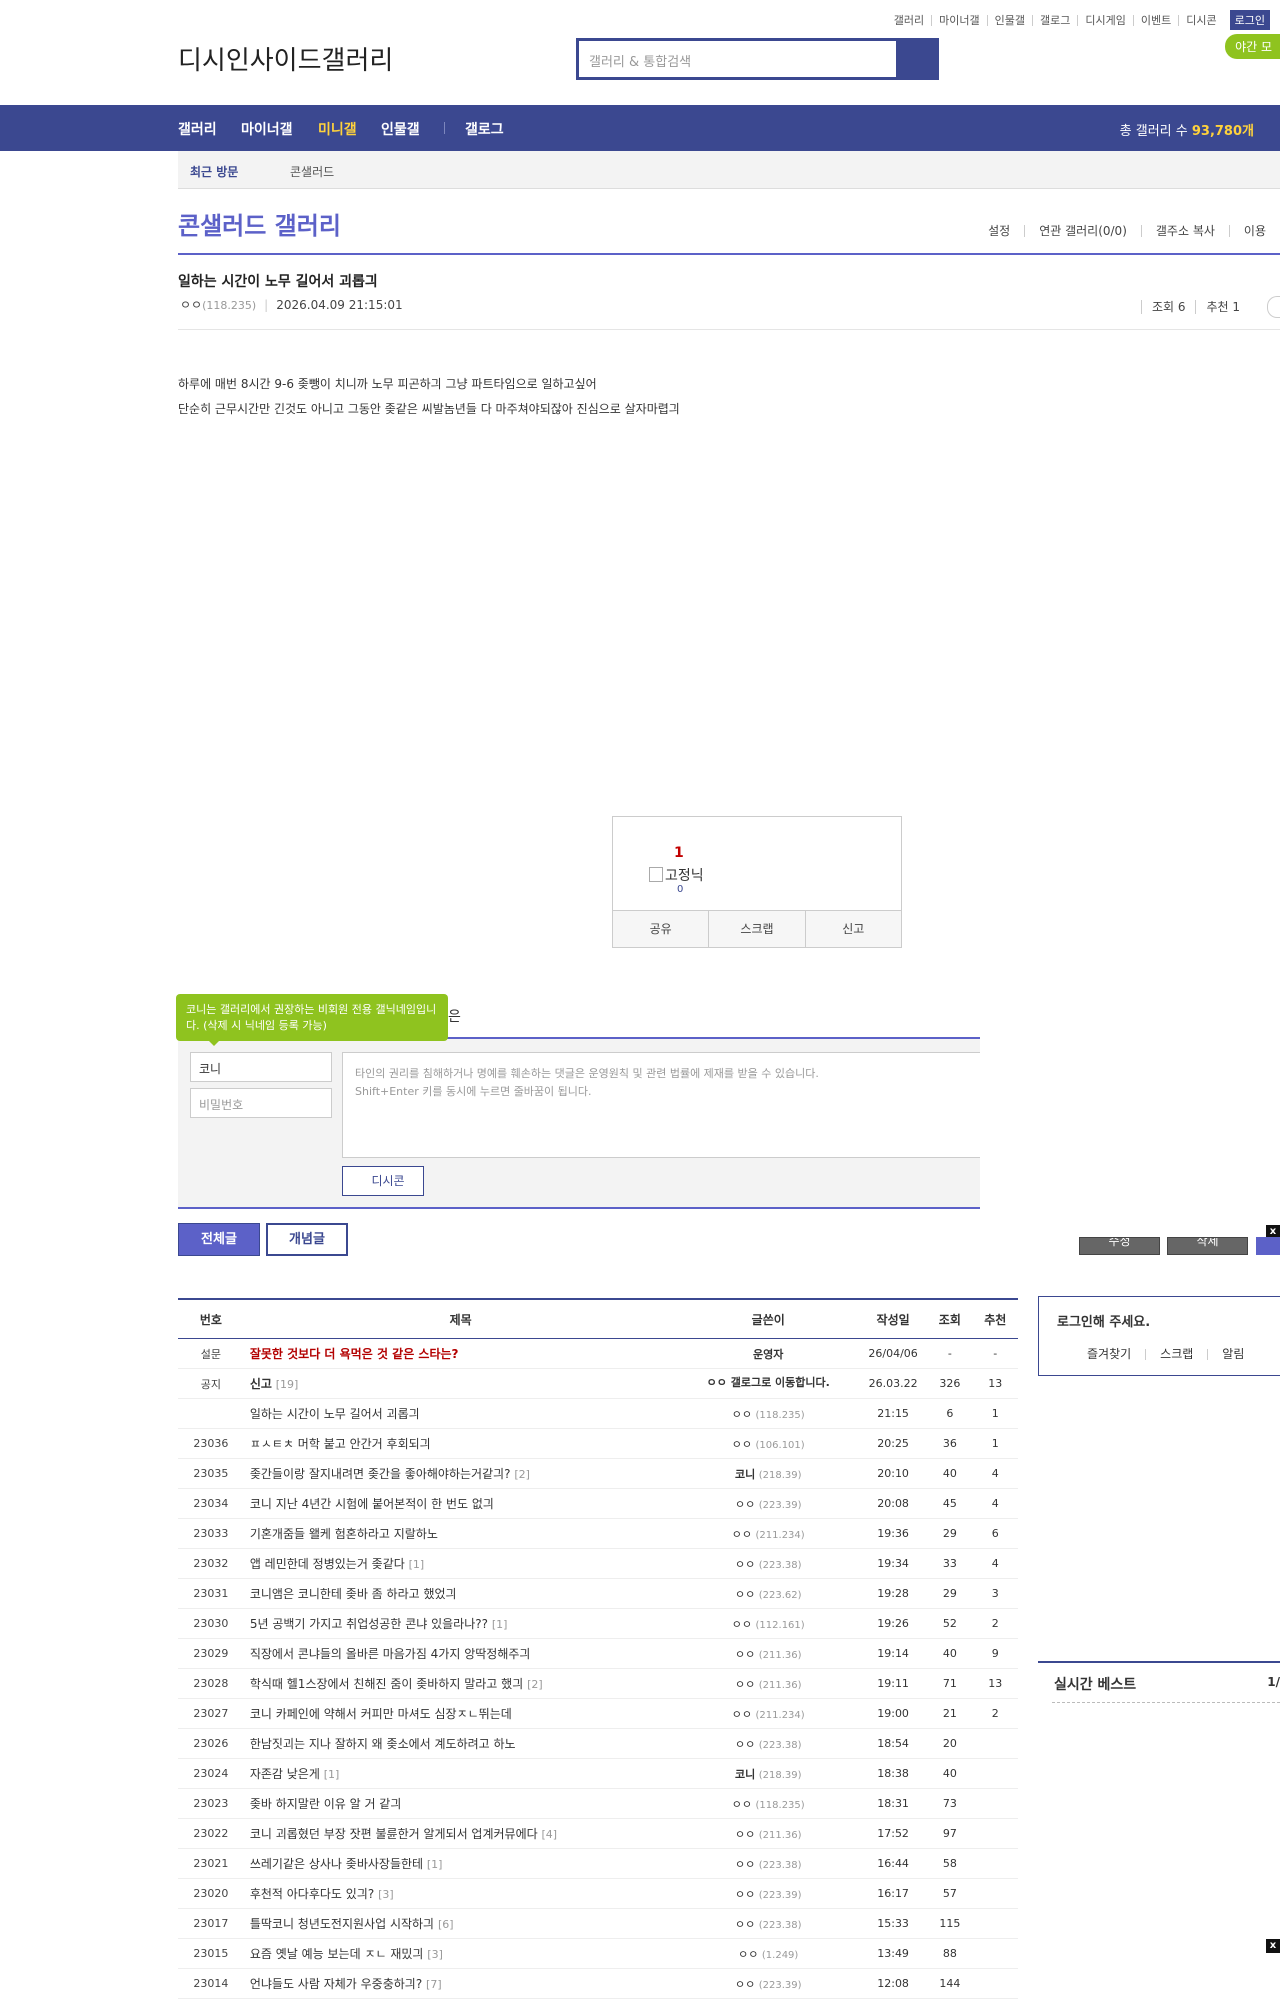 Image resolution: width=1280 pixels, height=1999 pixels. What do you see at coordinates (768, 1623) in the screenshot?
I see `post-writer: ㅇㅇ (112.161)` at bounding box center [768, 1623].